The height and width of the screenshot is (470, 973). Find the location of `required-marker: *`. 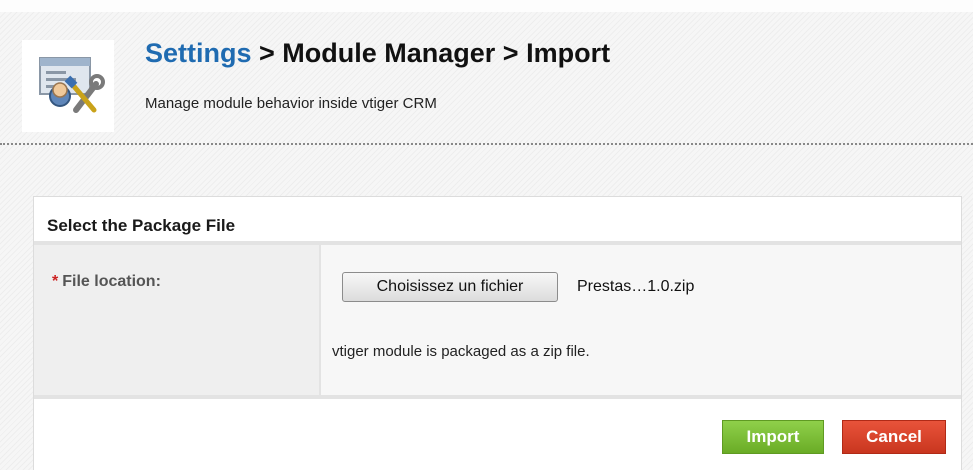

required-marker: * is located at coordinates (55, 281).